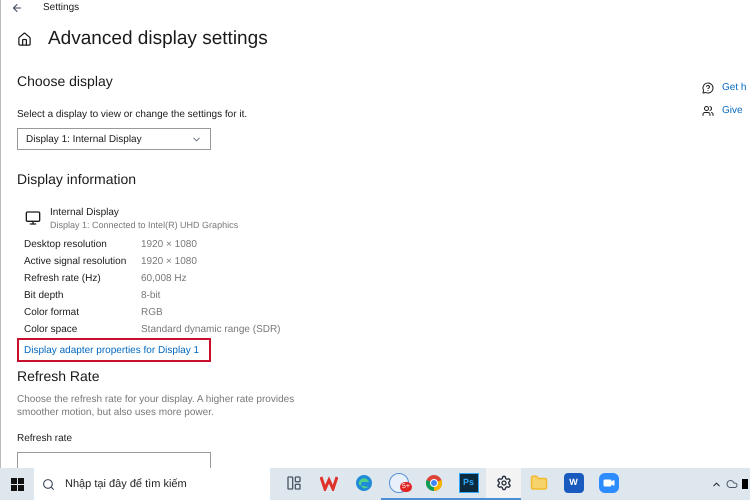  I want to click on section-heading: Choose display, so click(65, 81).